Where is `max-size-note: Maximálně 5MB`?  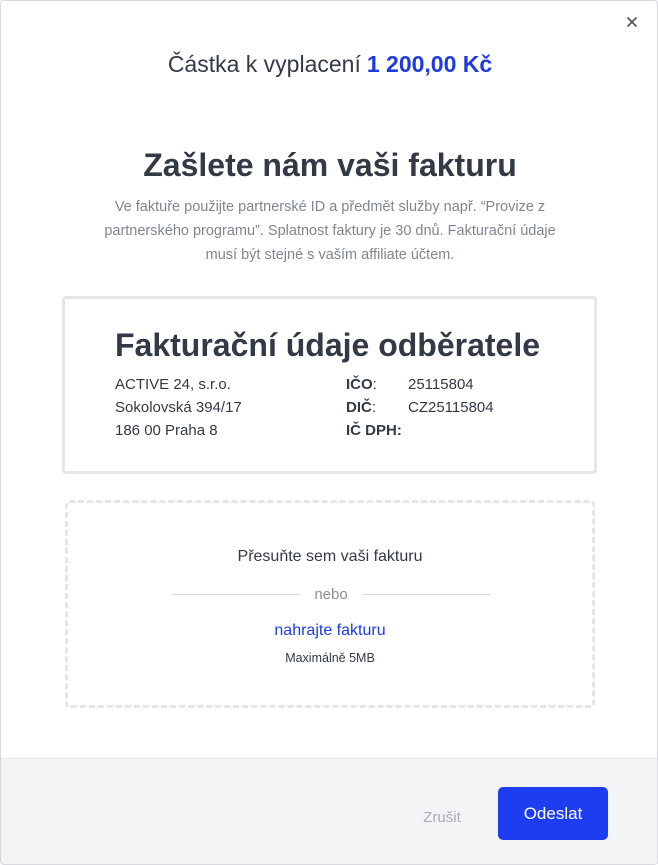 max-size-note: Maximálně 5MB is located at coordinates (330, 658).